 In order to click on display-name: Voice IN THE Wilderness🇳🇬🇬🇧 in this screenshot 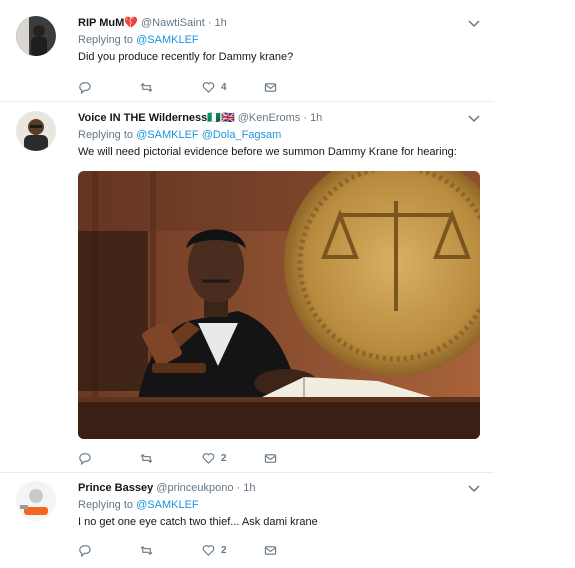, I will do `click(156, 118)`.